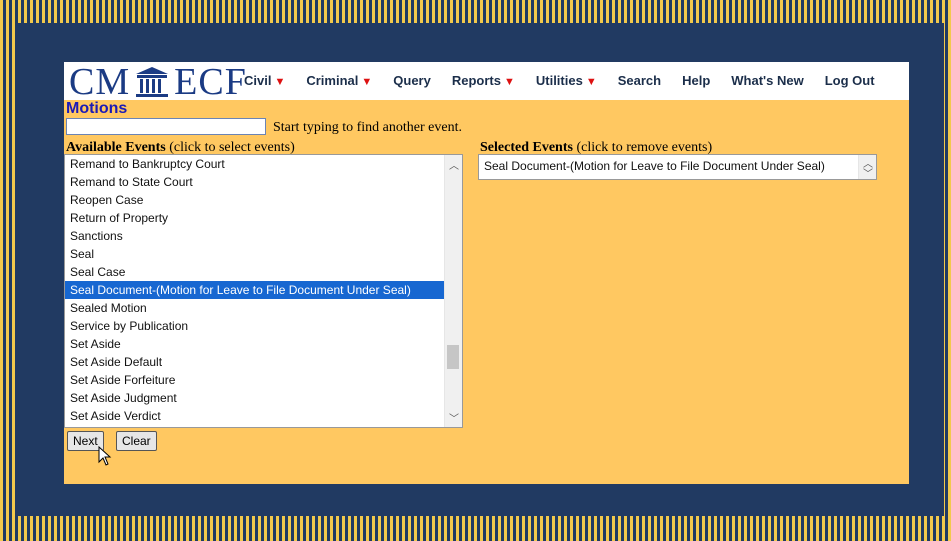 Image resolution: width=951 pixels, height=541 pixels. What do you see at coordinates (264, 80) in the screenshot?
I see `nav-civil: Civil ▼` at bounding box center [264, 80].